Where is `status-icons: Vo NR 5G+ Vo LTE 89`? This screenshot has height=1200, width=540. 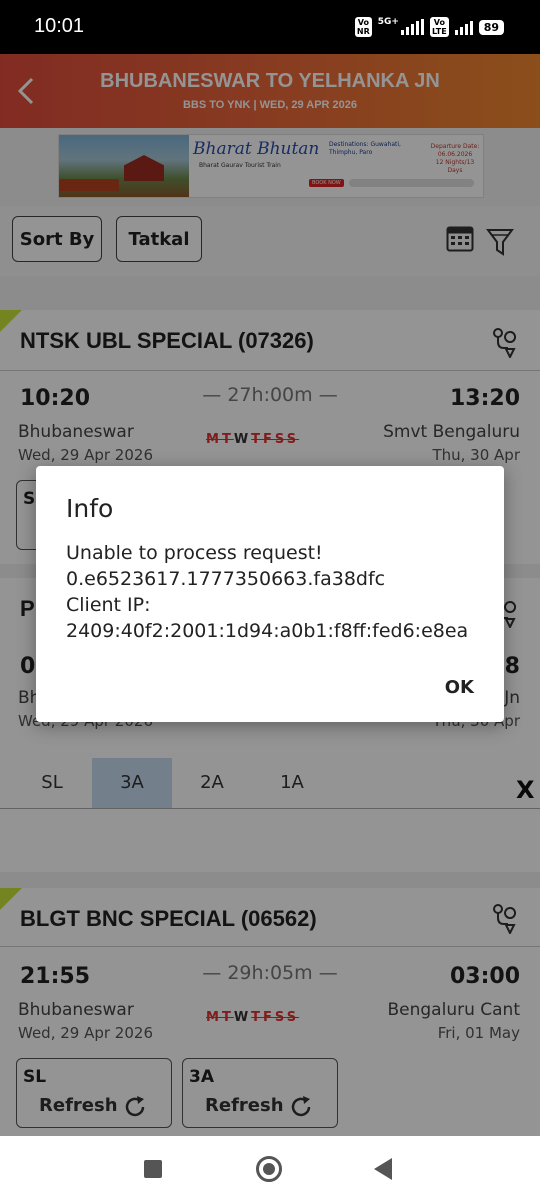 status-icons: Vo NR 5G+ Vo LTE 89 is located at coordinates (429, 27).